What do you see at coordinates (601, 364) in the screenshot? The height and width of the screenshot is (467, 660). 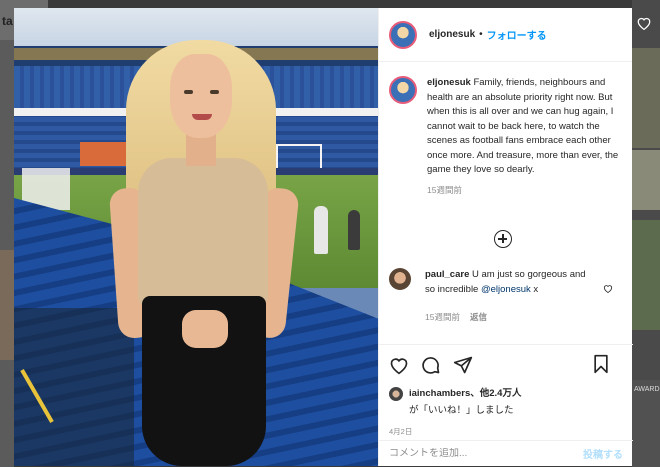 I see `bookmark-icon` at bounding box center [601, 364].